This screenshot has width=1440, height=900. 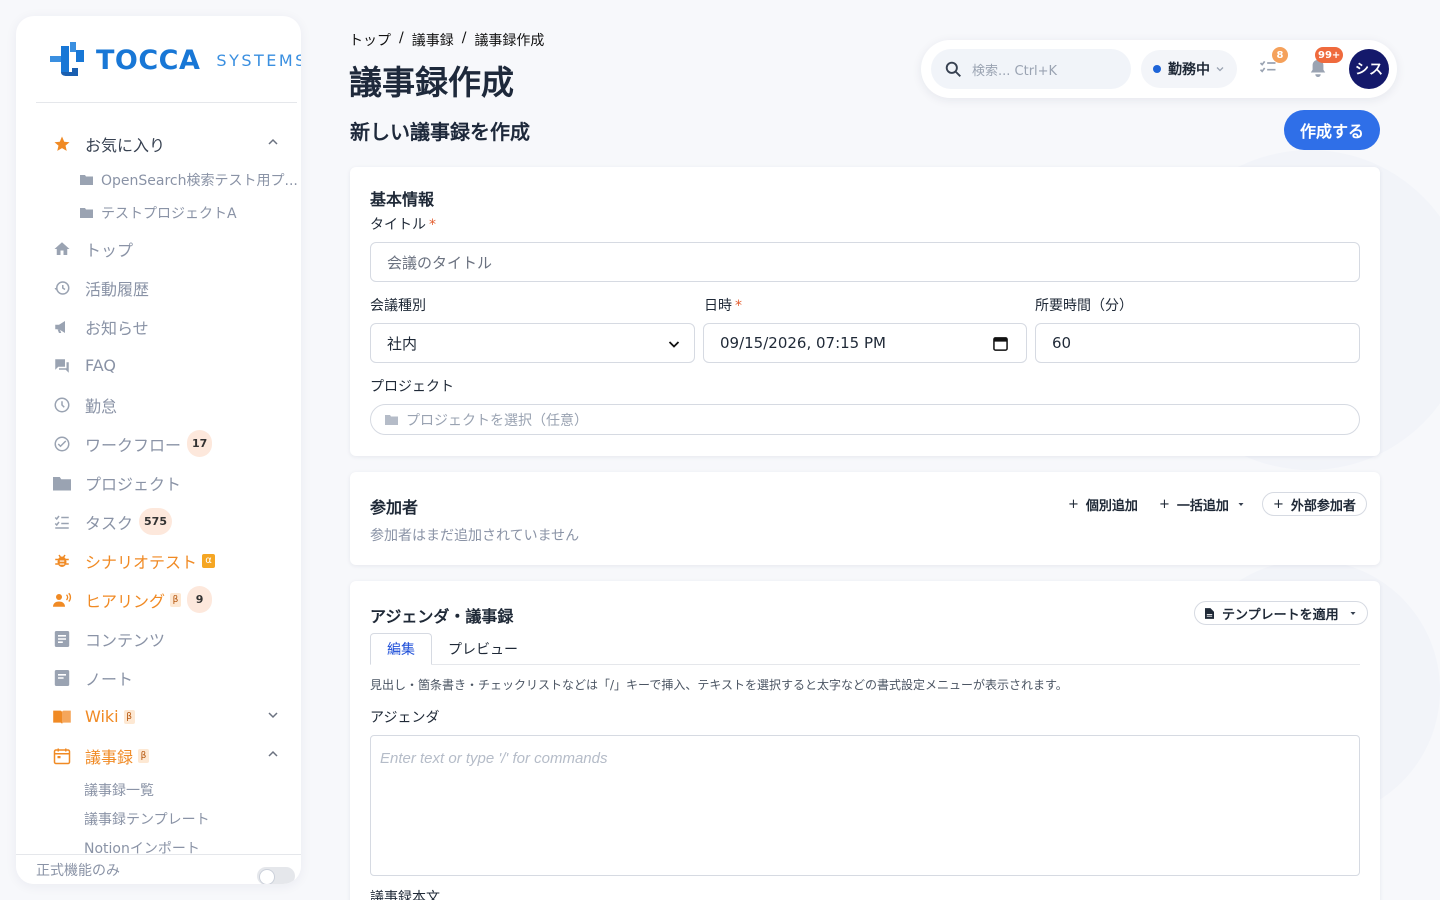 I want to click on sidebar-item-label: ワークフロー, so click(x=133, y=445).